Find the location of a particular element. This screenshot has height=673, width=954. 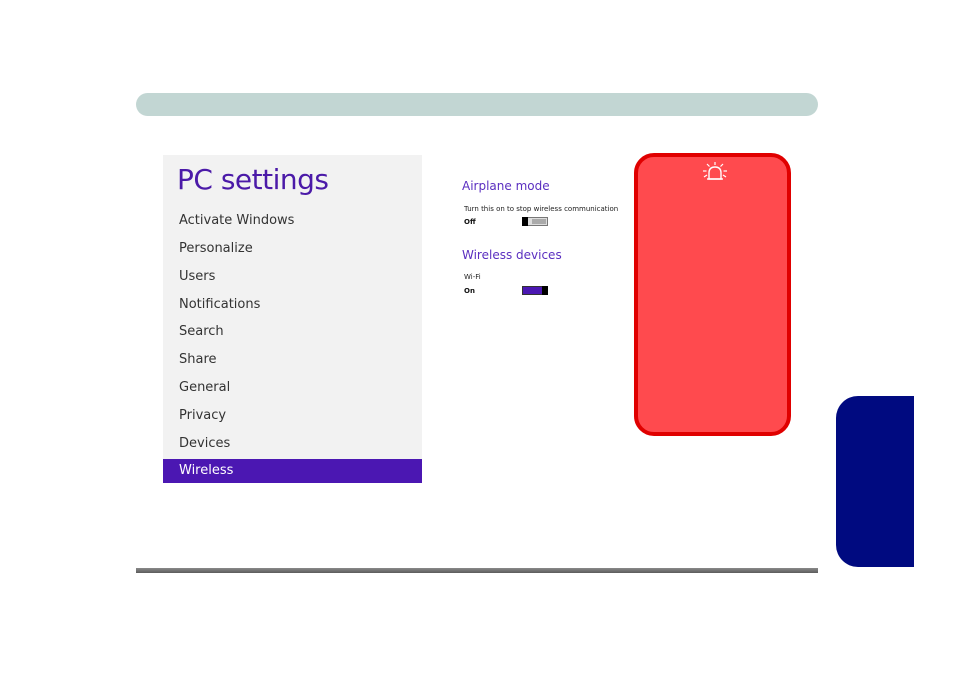

hardware-indicator-box is located at coordinates (712, 294).